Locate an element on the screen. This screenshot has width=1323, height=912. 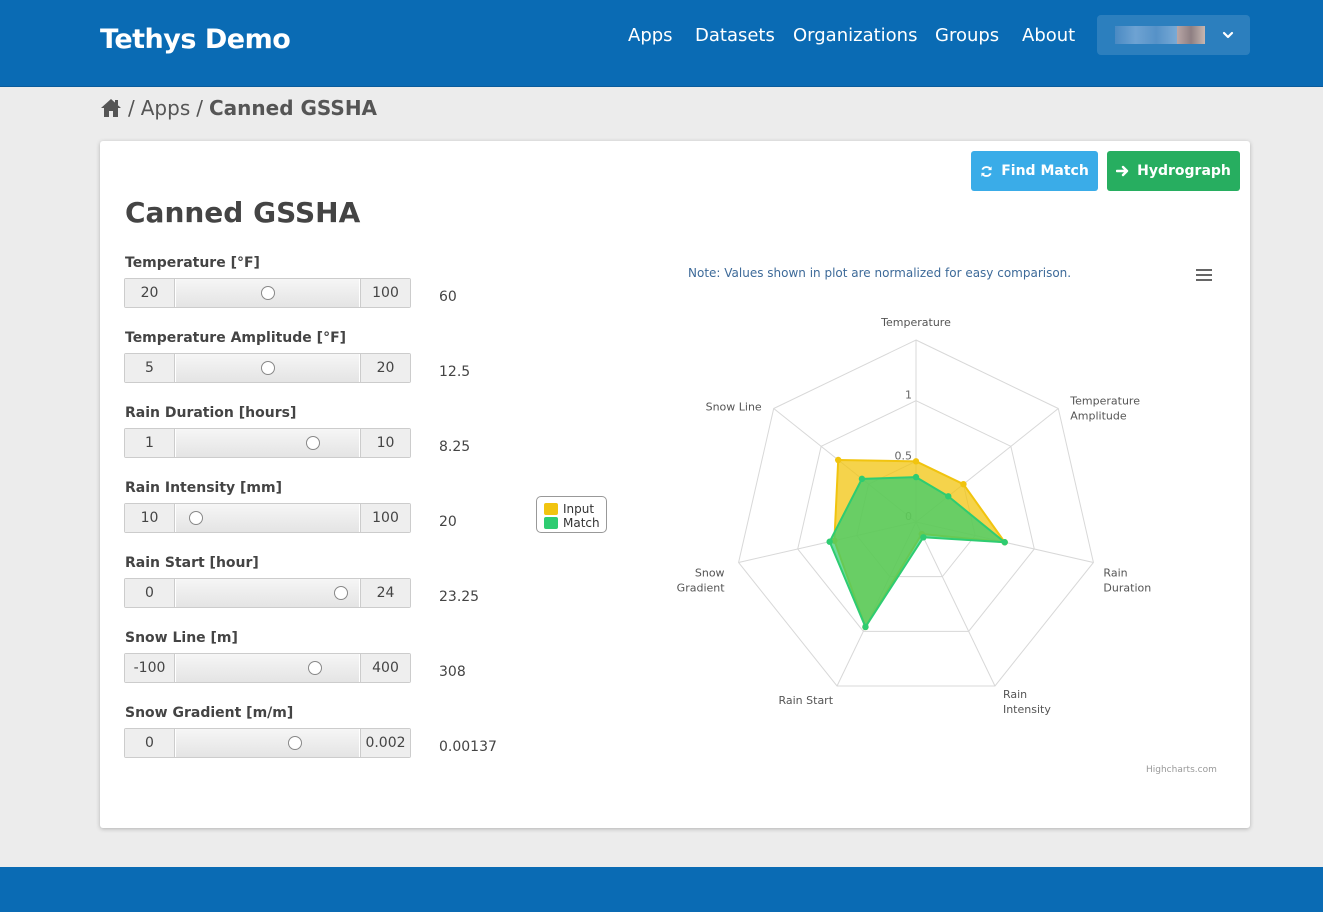
legend-swatch-match is located at coordinates (551, 523).